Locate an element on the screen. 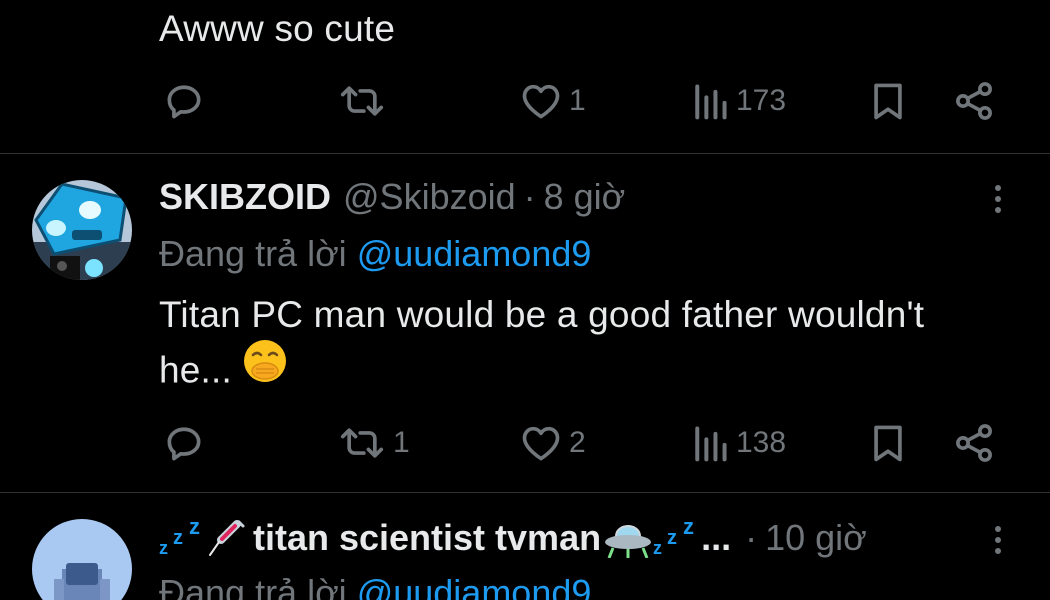 The height and width of the screenshot is (600, 1050). timestamp: 10 giờ is located at coordinates (816, 538).